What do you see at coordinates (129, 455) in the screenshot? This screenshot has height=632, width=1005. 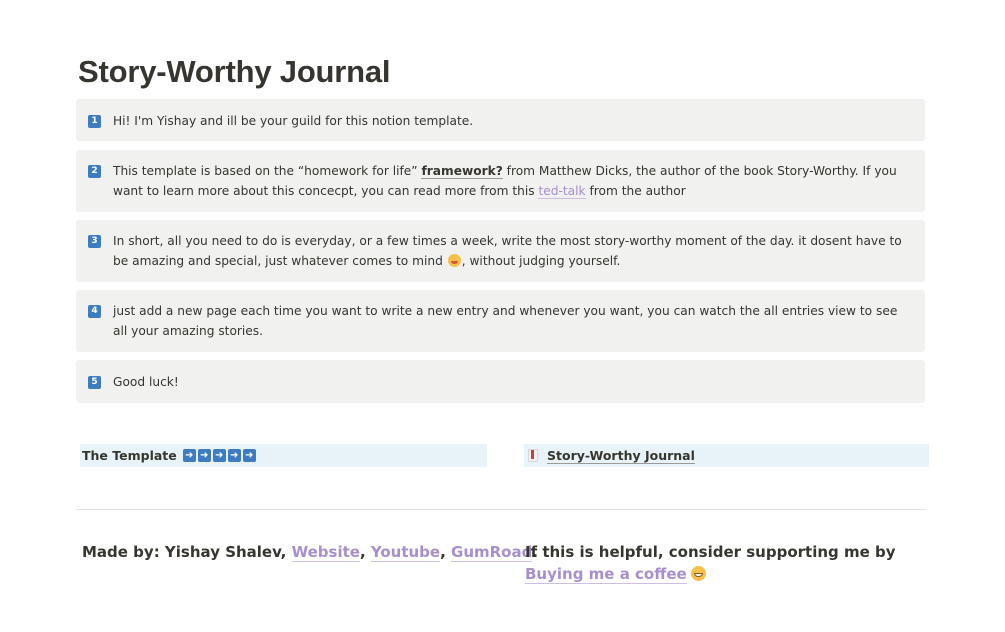 I see `template-label: The Template` at bounding box center [129, 455].